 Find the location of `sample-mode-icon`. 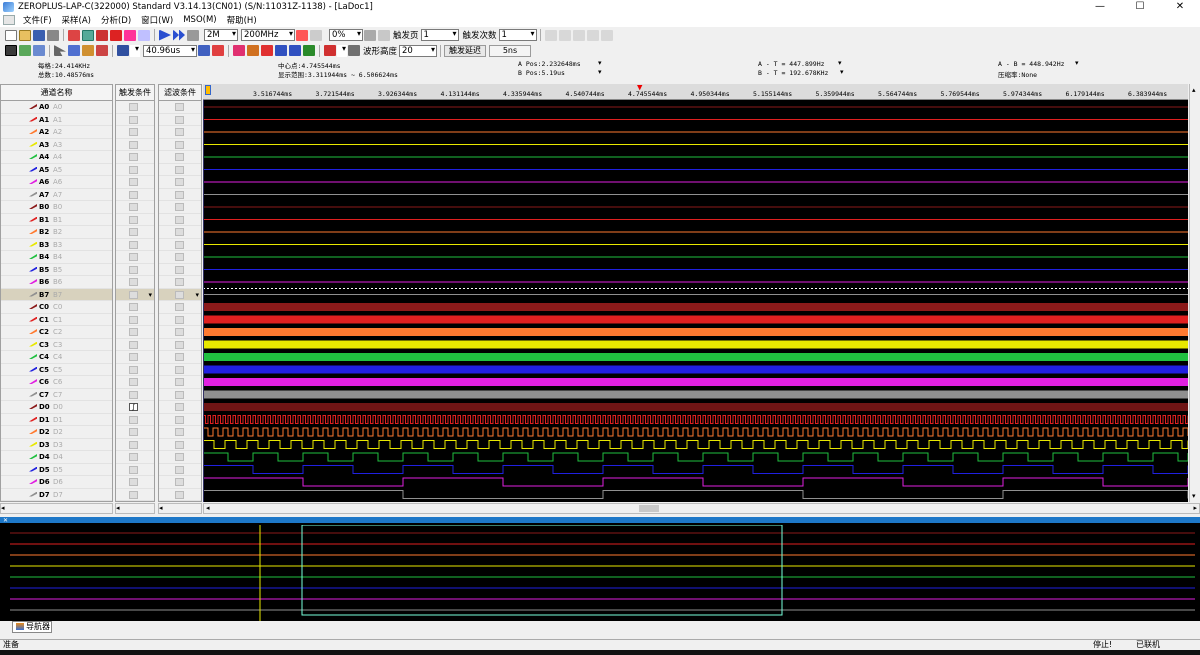

sample-mode-icon is located at coordinates (302, 35).